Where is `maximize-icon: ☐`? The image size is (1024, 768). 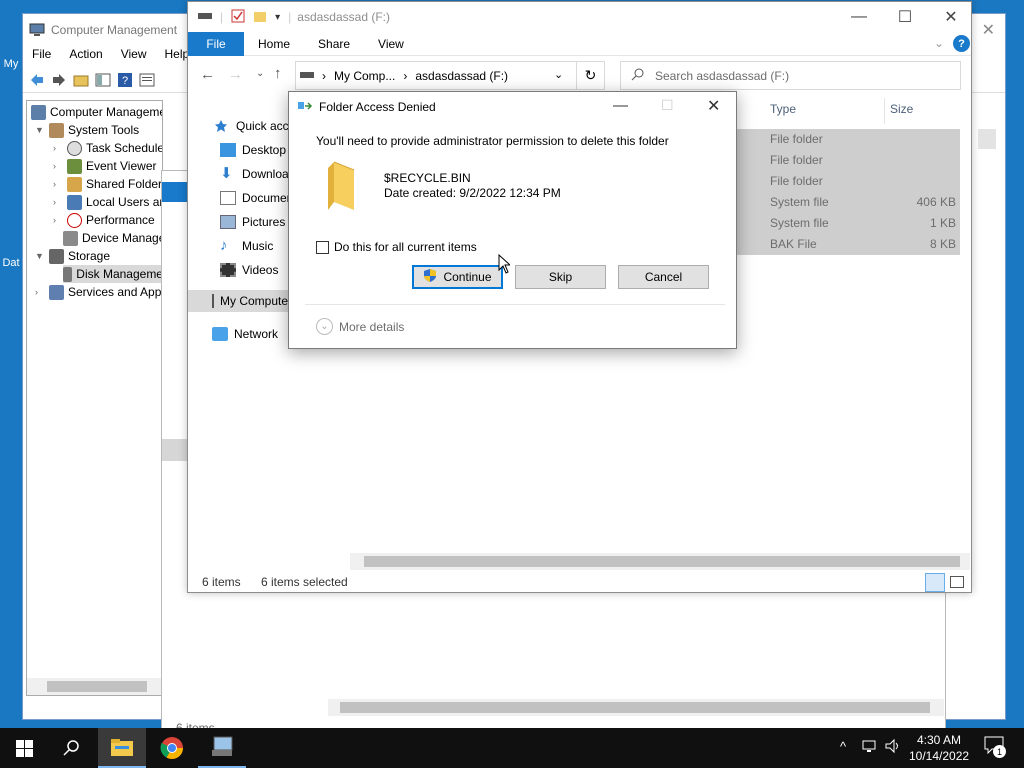 maximize-icon: ☐ is located at coordinates (905, 17).